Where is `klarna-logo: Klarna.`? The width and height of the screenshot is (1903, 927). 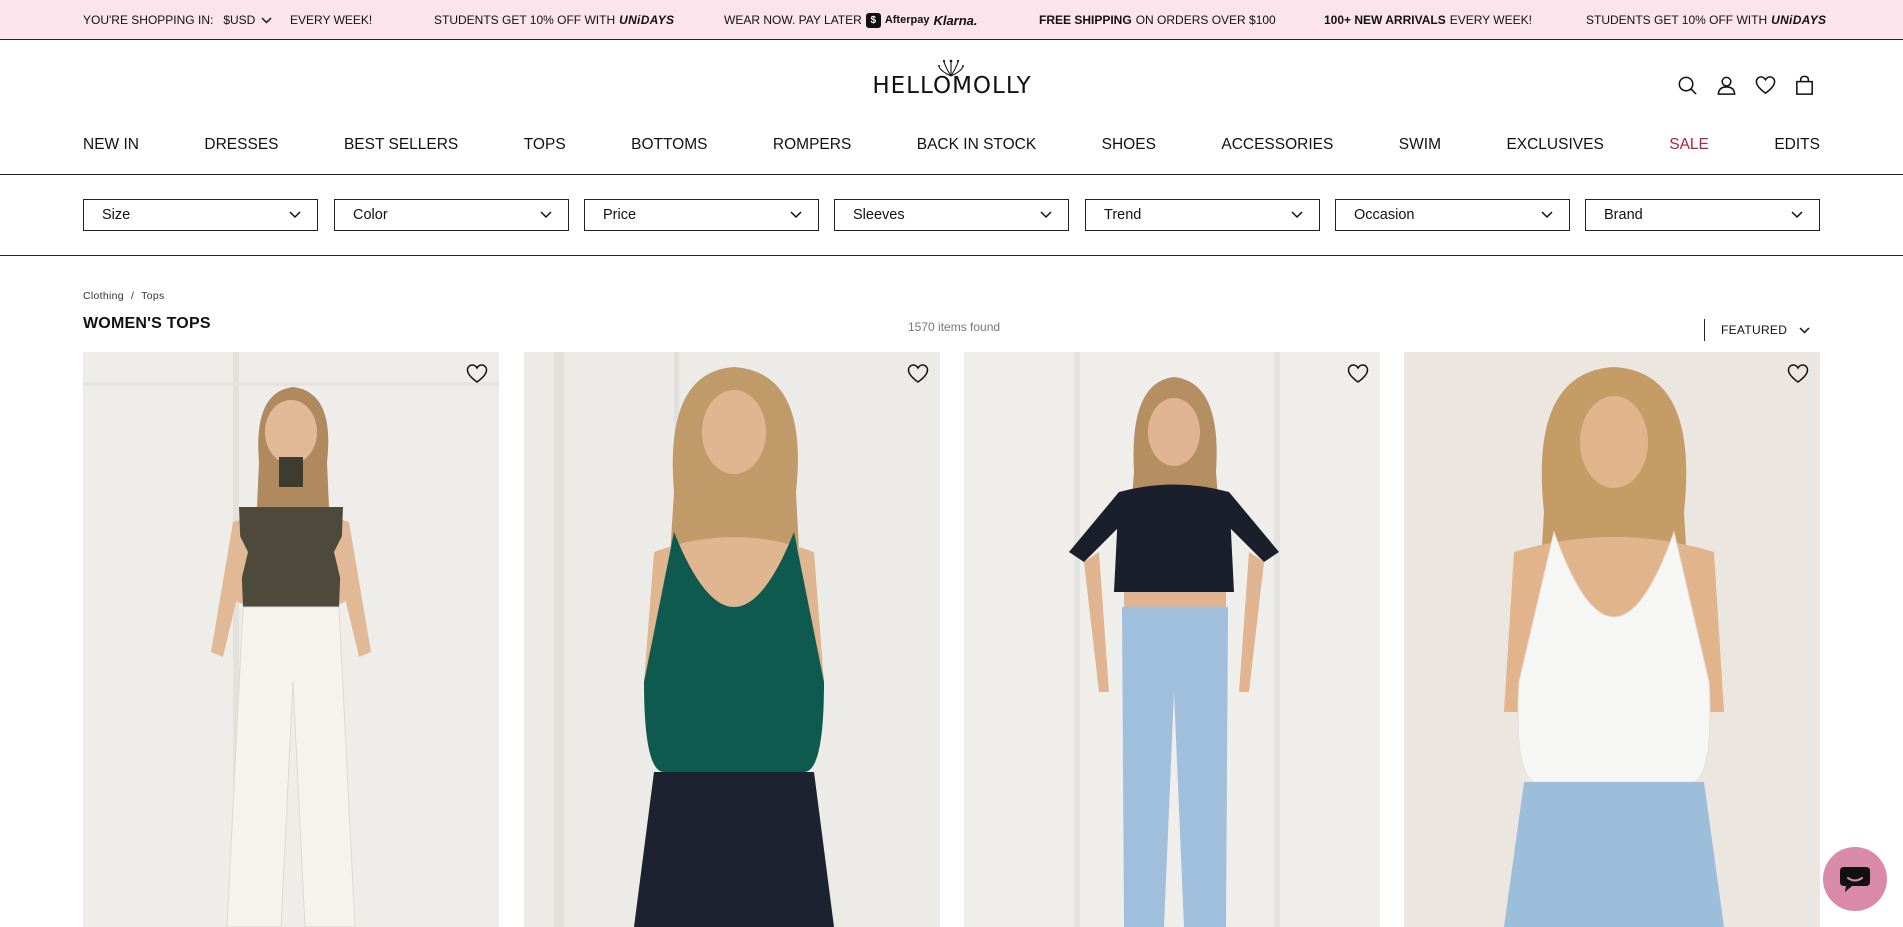 klarna-logo: Klarna. is located at coordinates (955, 20).